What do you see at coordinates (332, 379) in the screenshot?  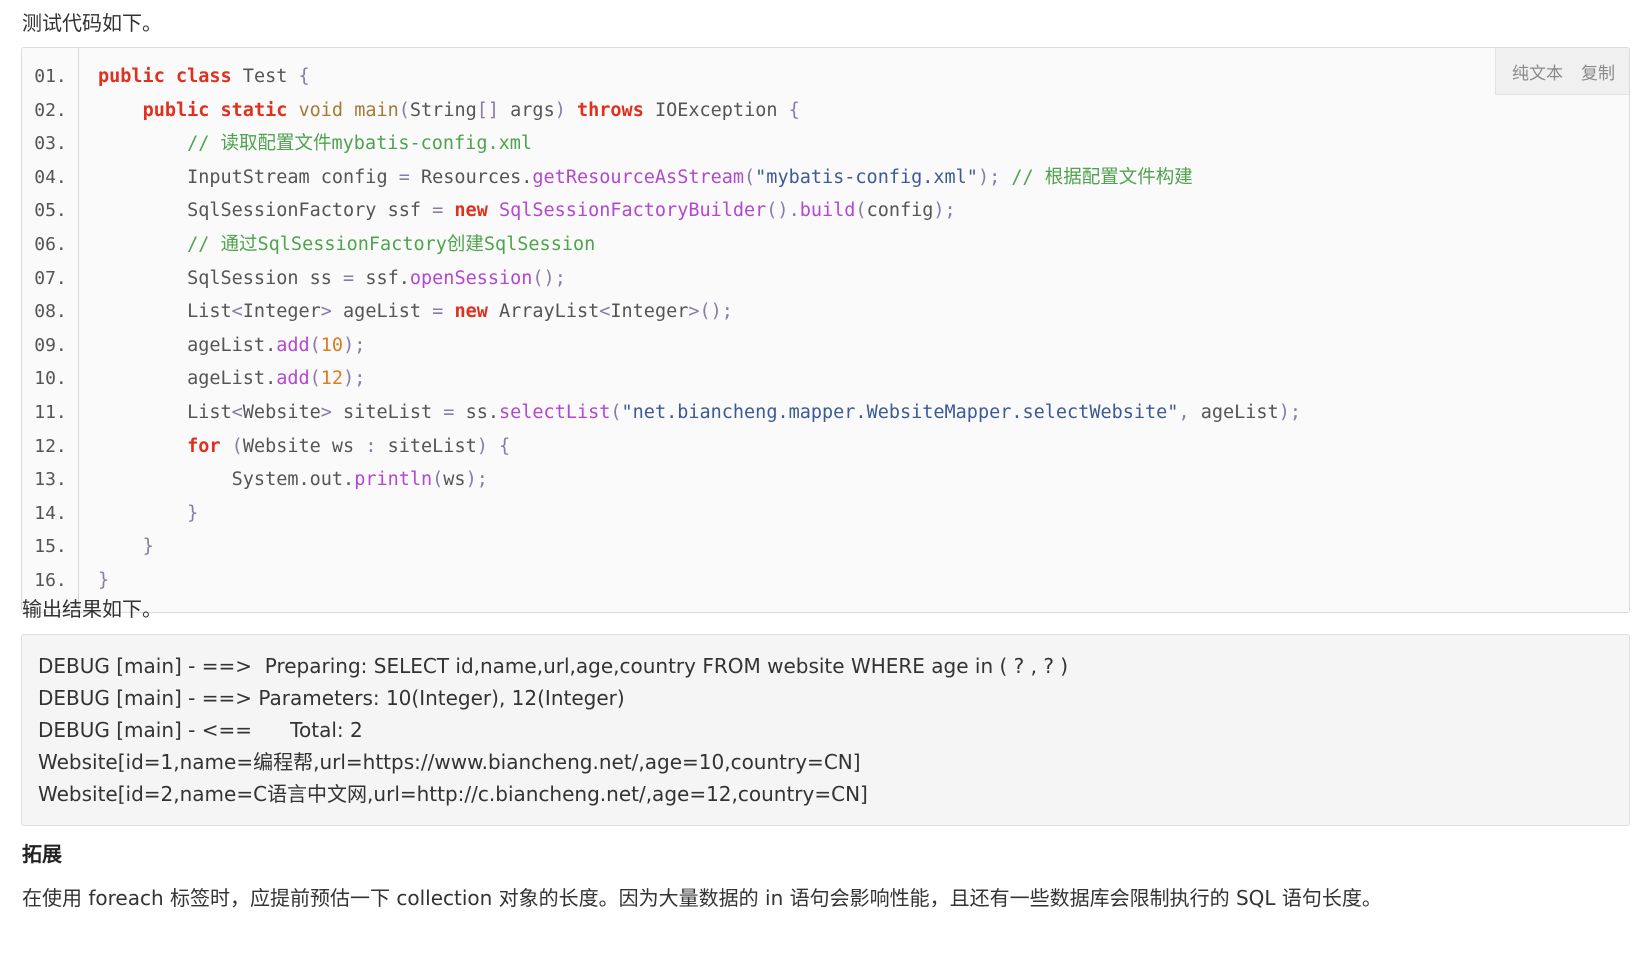 I see `code-token: 12` at bounding box center [332, 379].